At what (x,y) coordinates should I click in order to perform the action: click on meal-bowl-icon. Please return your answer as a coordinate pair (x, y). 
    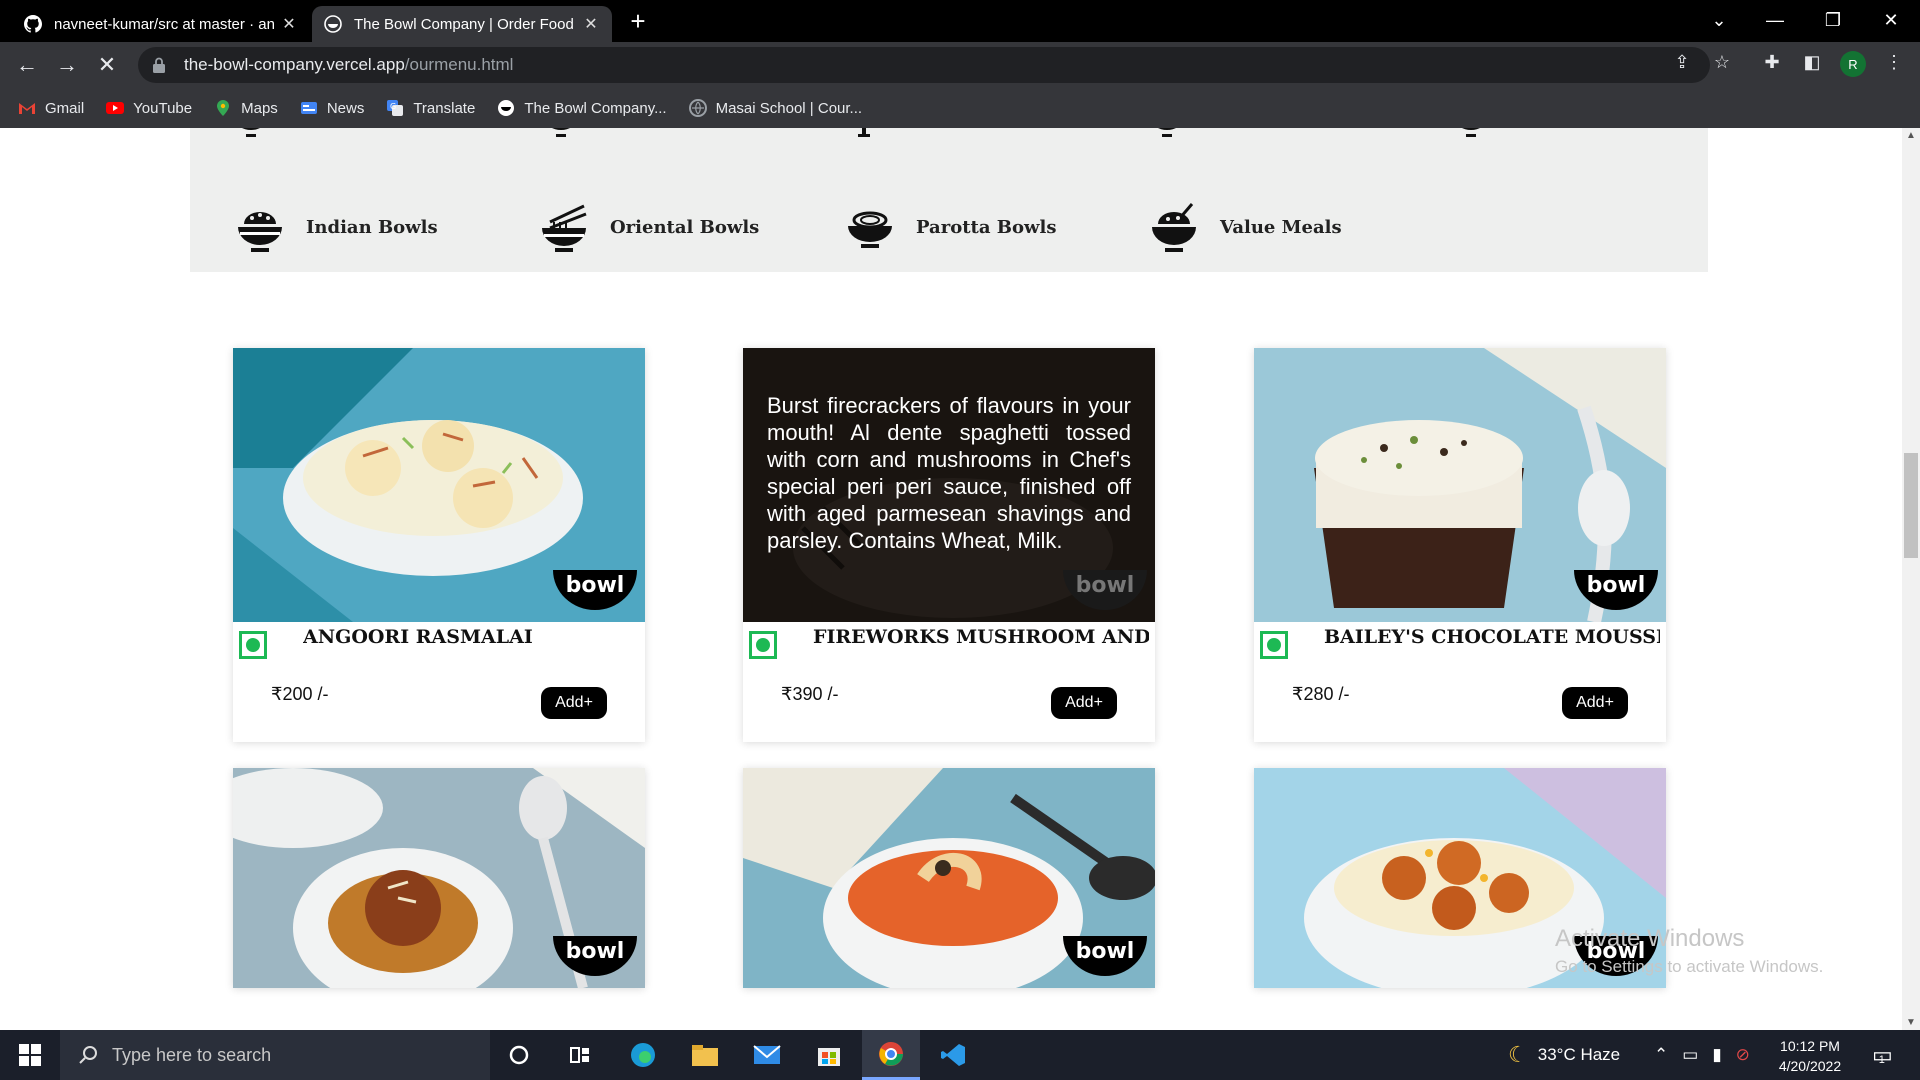
    Looking at the image, I should click on (1174, 227).